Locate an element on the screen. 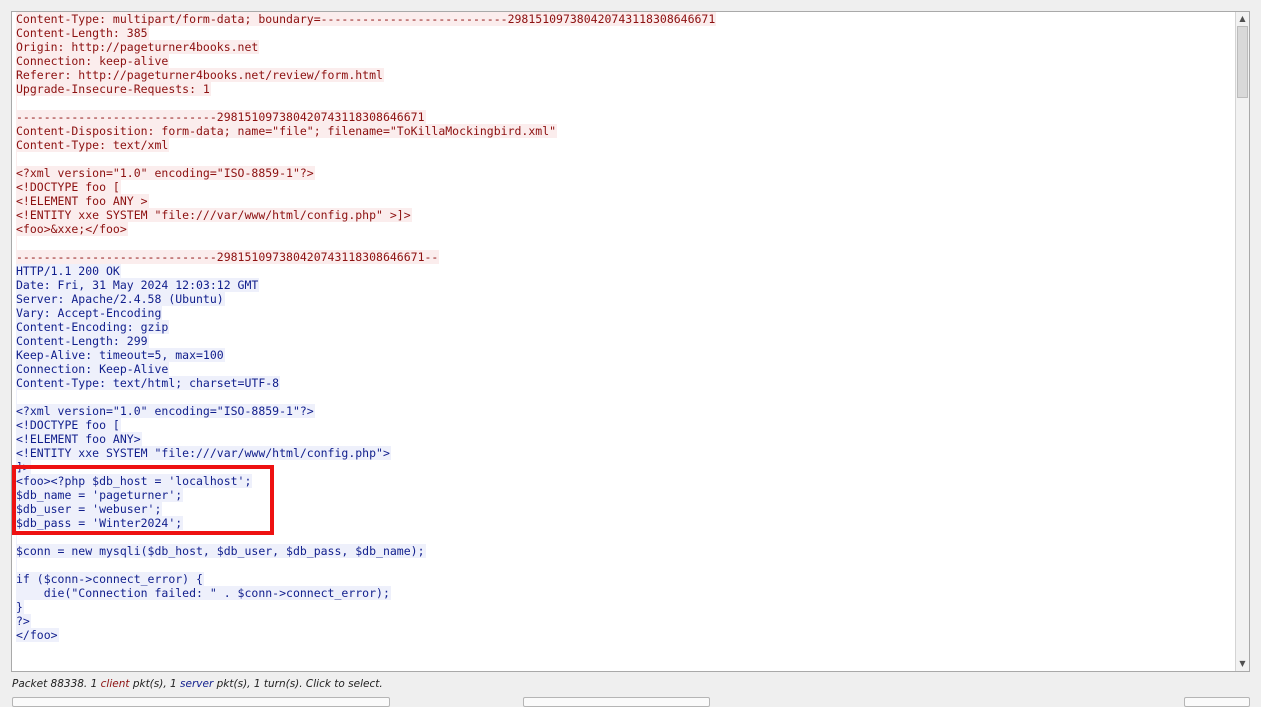  server-stream-line: Server: Apache/2.4.58 (Ubuntu) is located at coordinates (622, 299).